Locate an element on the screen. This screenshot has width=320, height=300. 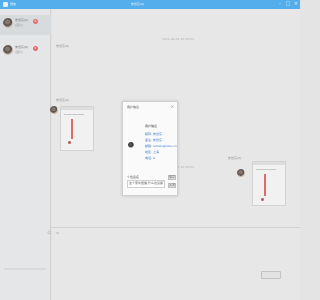
save-button: 保存 is located at coordinates (172, 177).